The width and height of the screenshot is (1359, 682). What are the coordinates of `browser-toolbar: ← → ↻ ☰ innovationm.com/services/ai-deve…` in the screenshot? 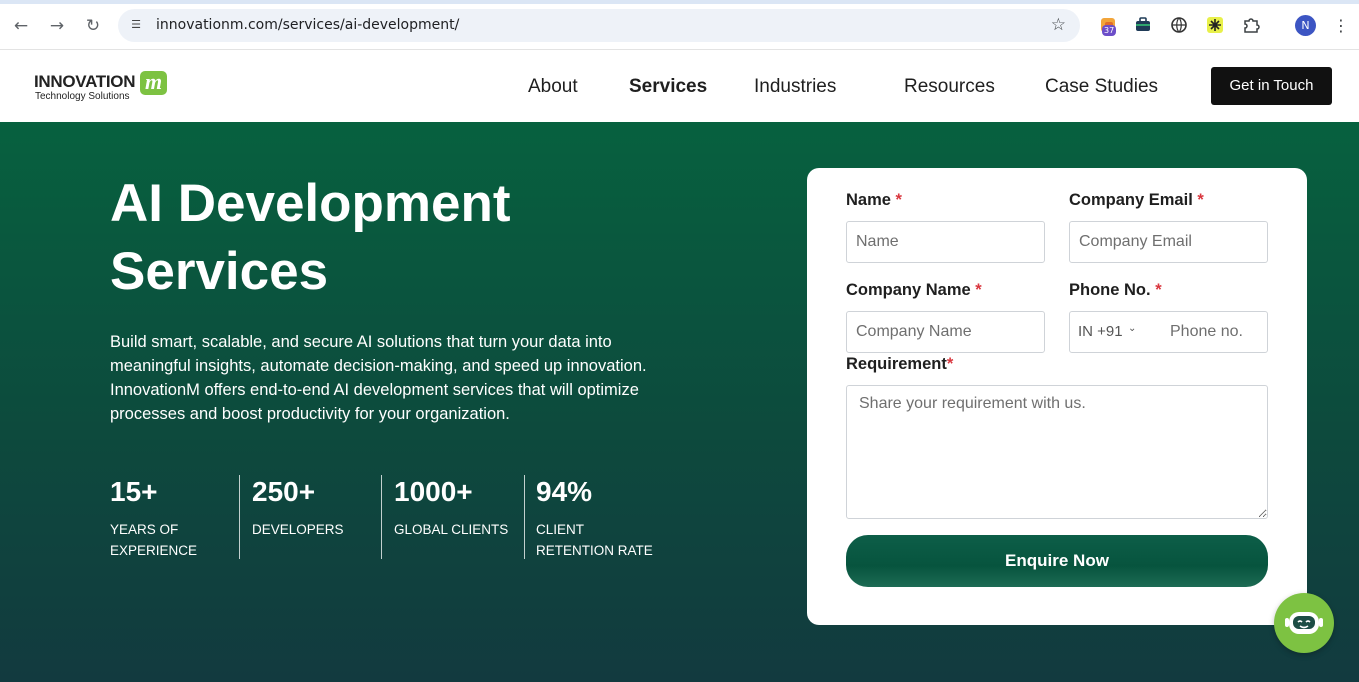 It's located at (679, 25).